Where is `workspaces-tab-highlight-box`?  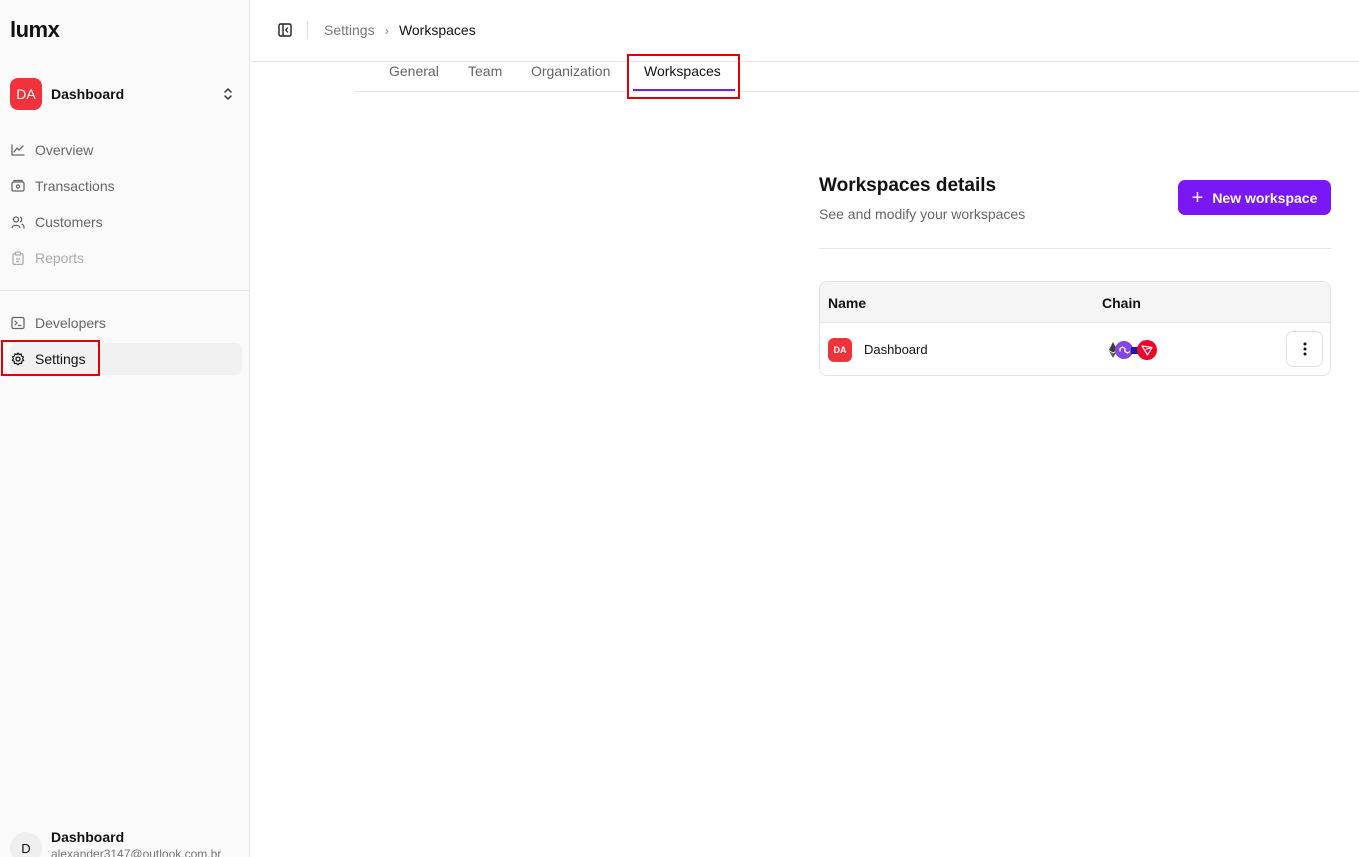
workspaces-tab-highlight-box is located at coordinates (683, 76).